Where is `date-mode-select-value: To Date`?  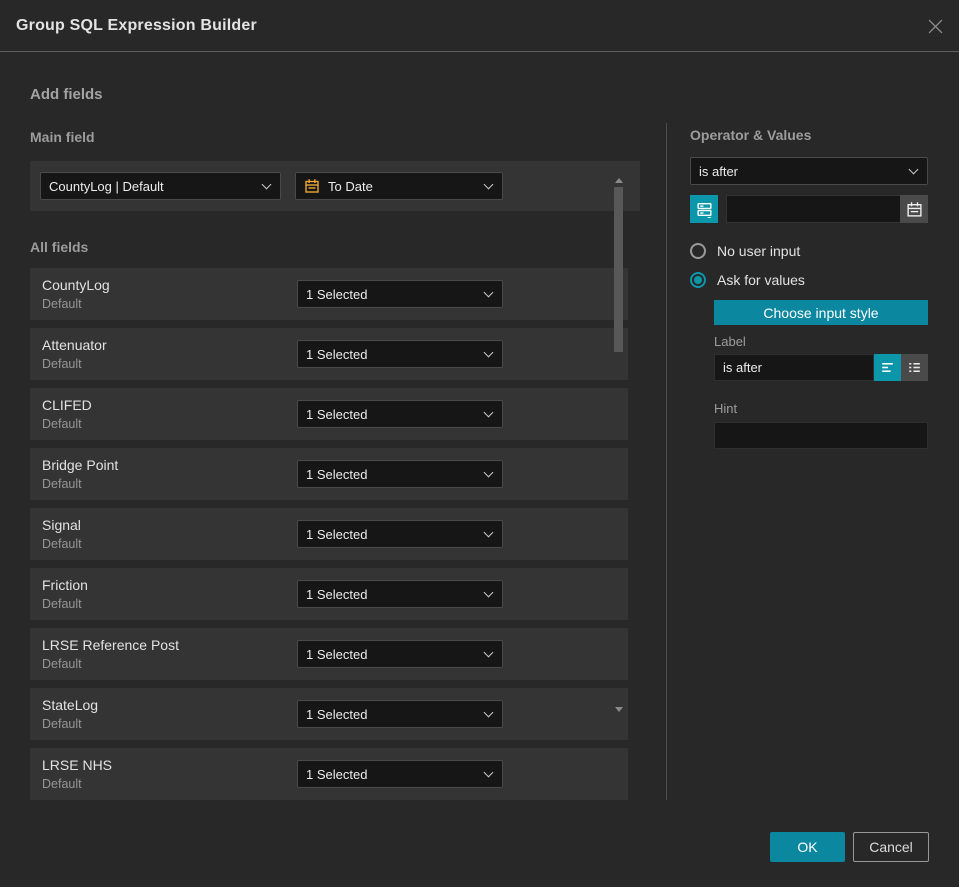
date-mode-select-value: To Date is located at coordinates (350, 186).